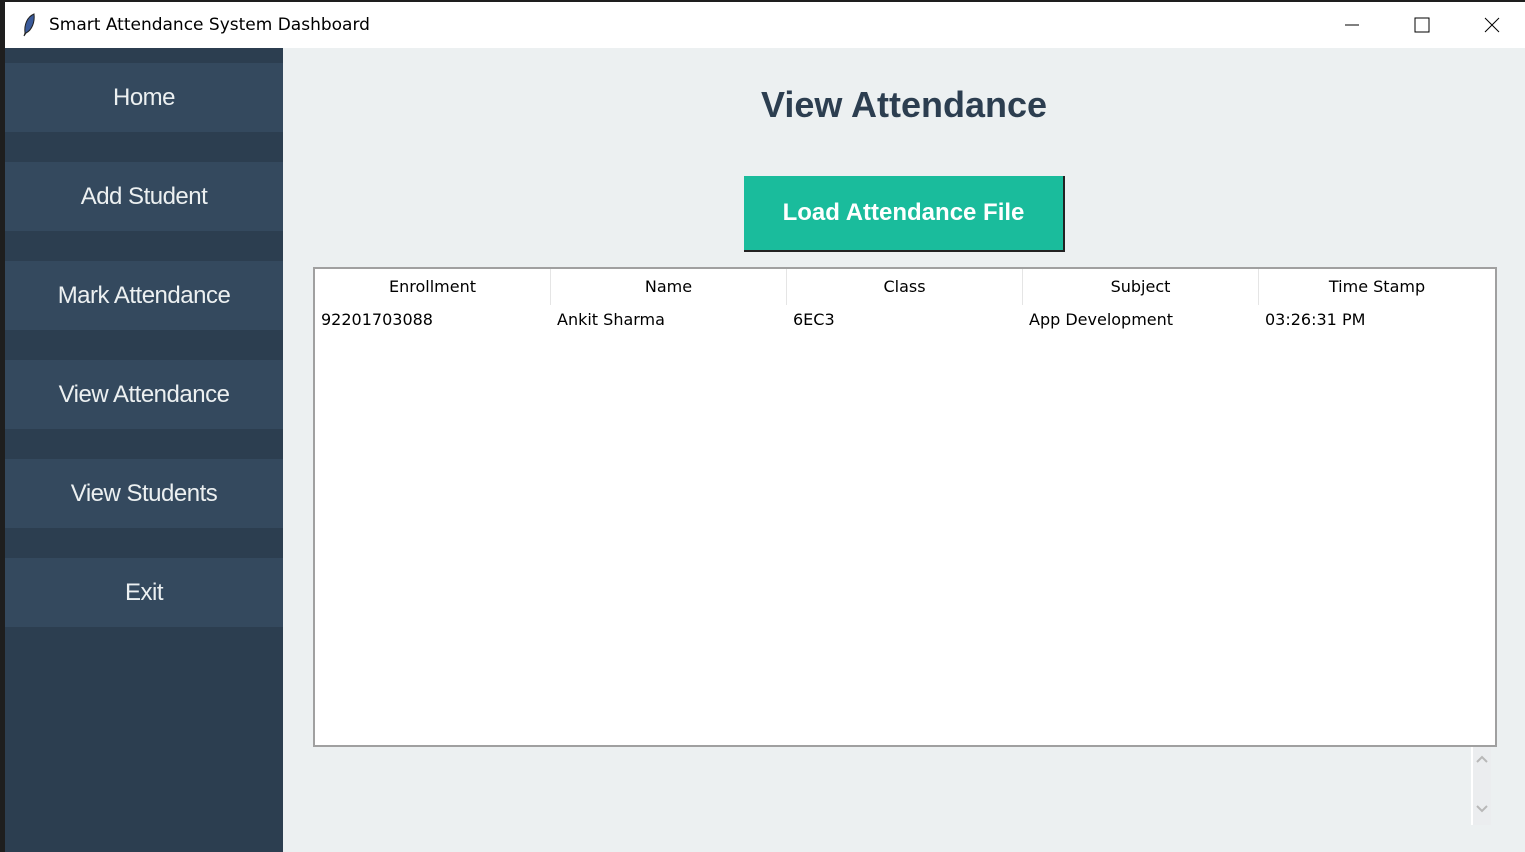  Describe the element at coordinates (144, 196) in the screenshot. I see `nav-add-student: Add Student` at that location.